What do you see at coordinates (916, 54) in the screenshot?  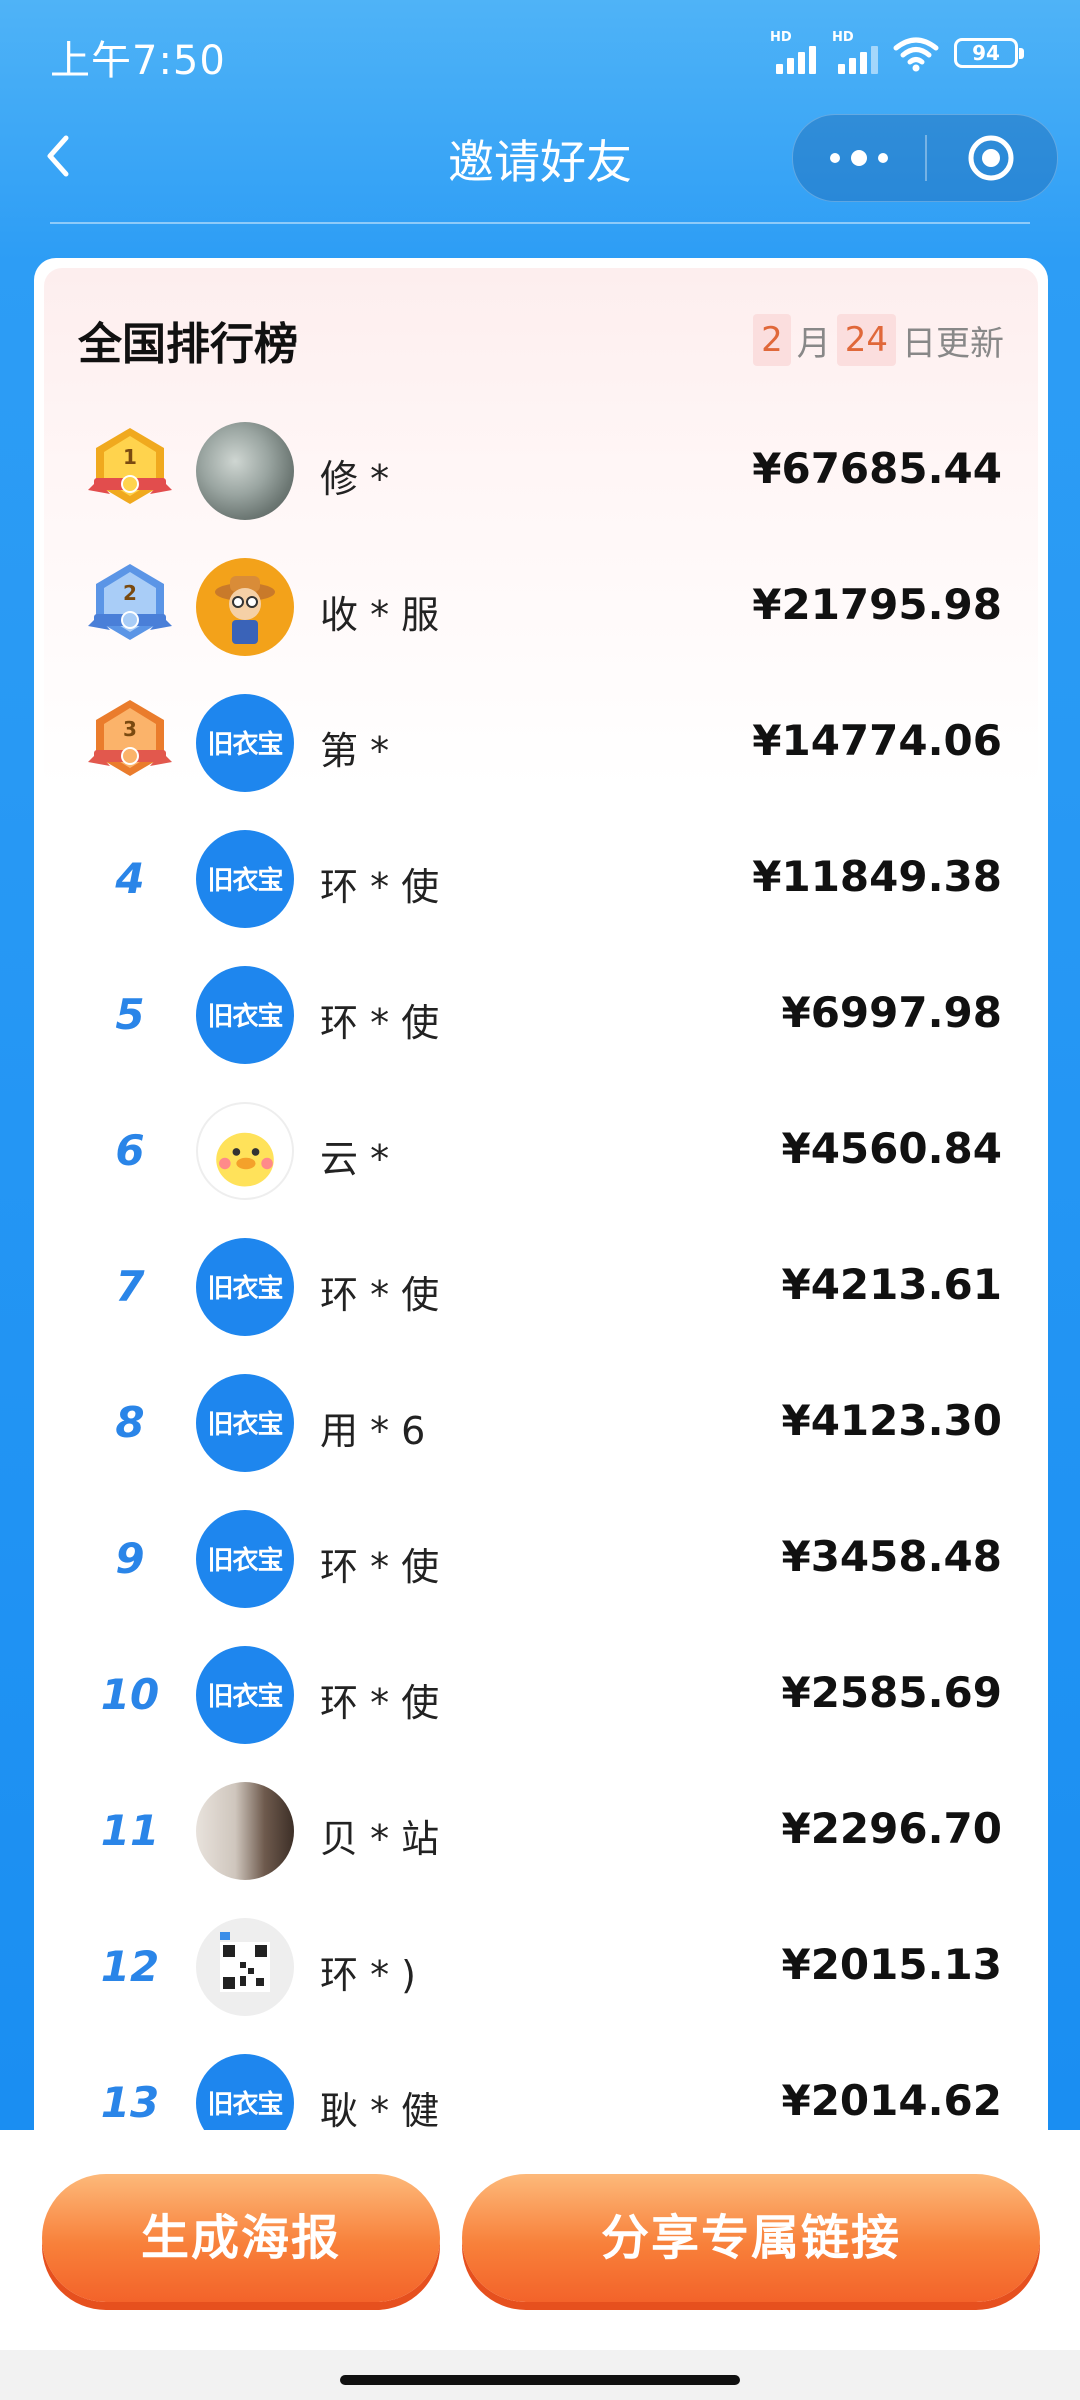 I see `wifi-icon` at bounding box center [916, 54].